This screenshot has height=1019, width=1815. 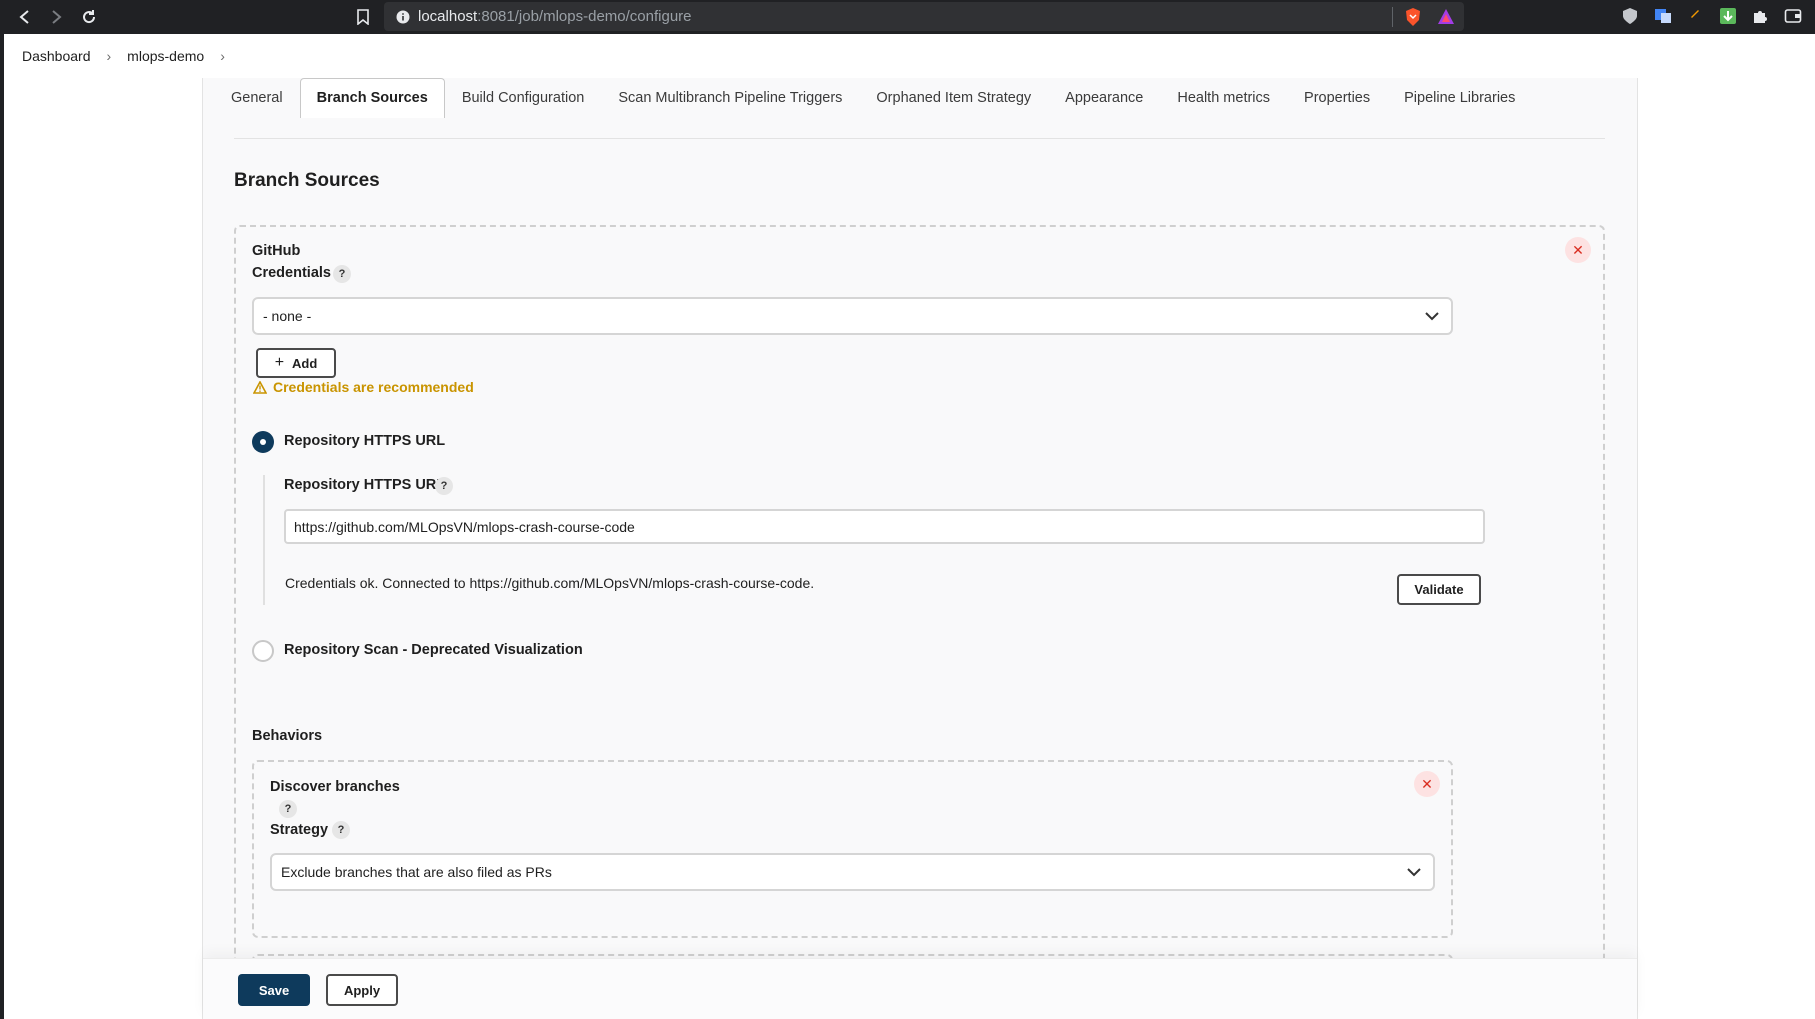 I want to click on github-source-title: GitHub, so click(x=276, y=251).